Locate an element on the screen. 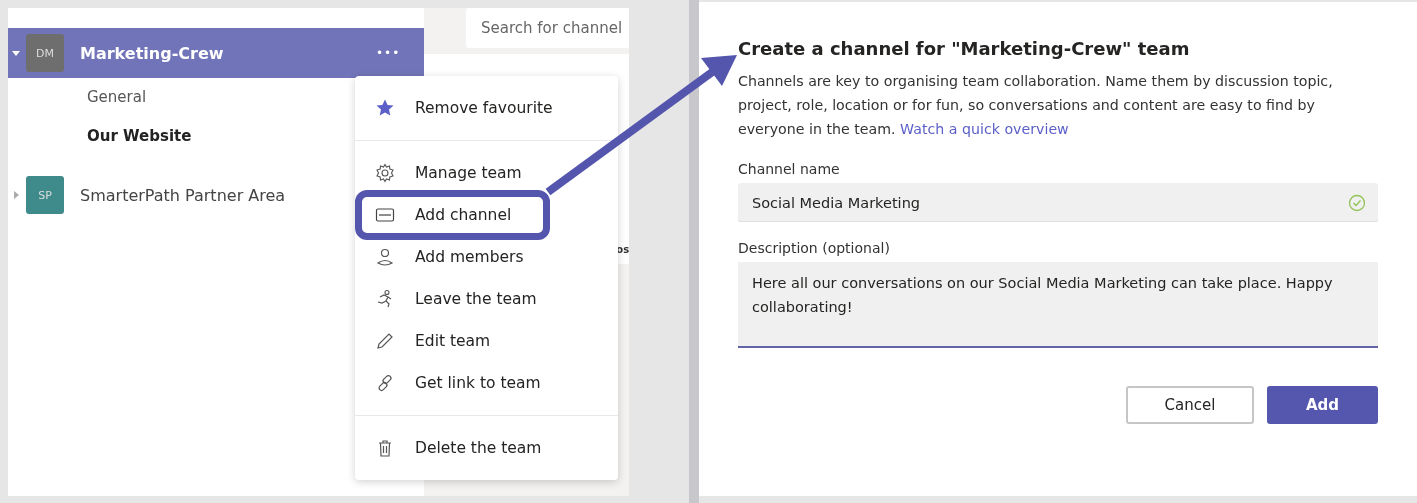  card-icon is located at coordinates (385, 215).